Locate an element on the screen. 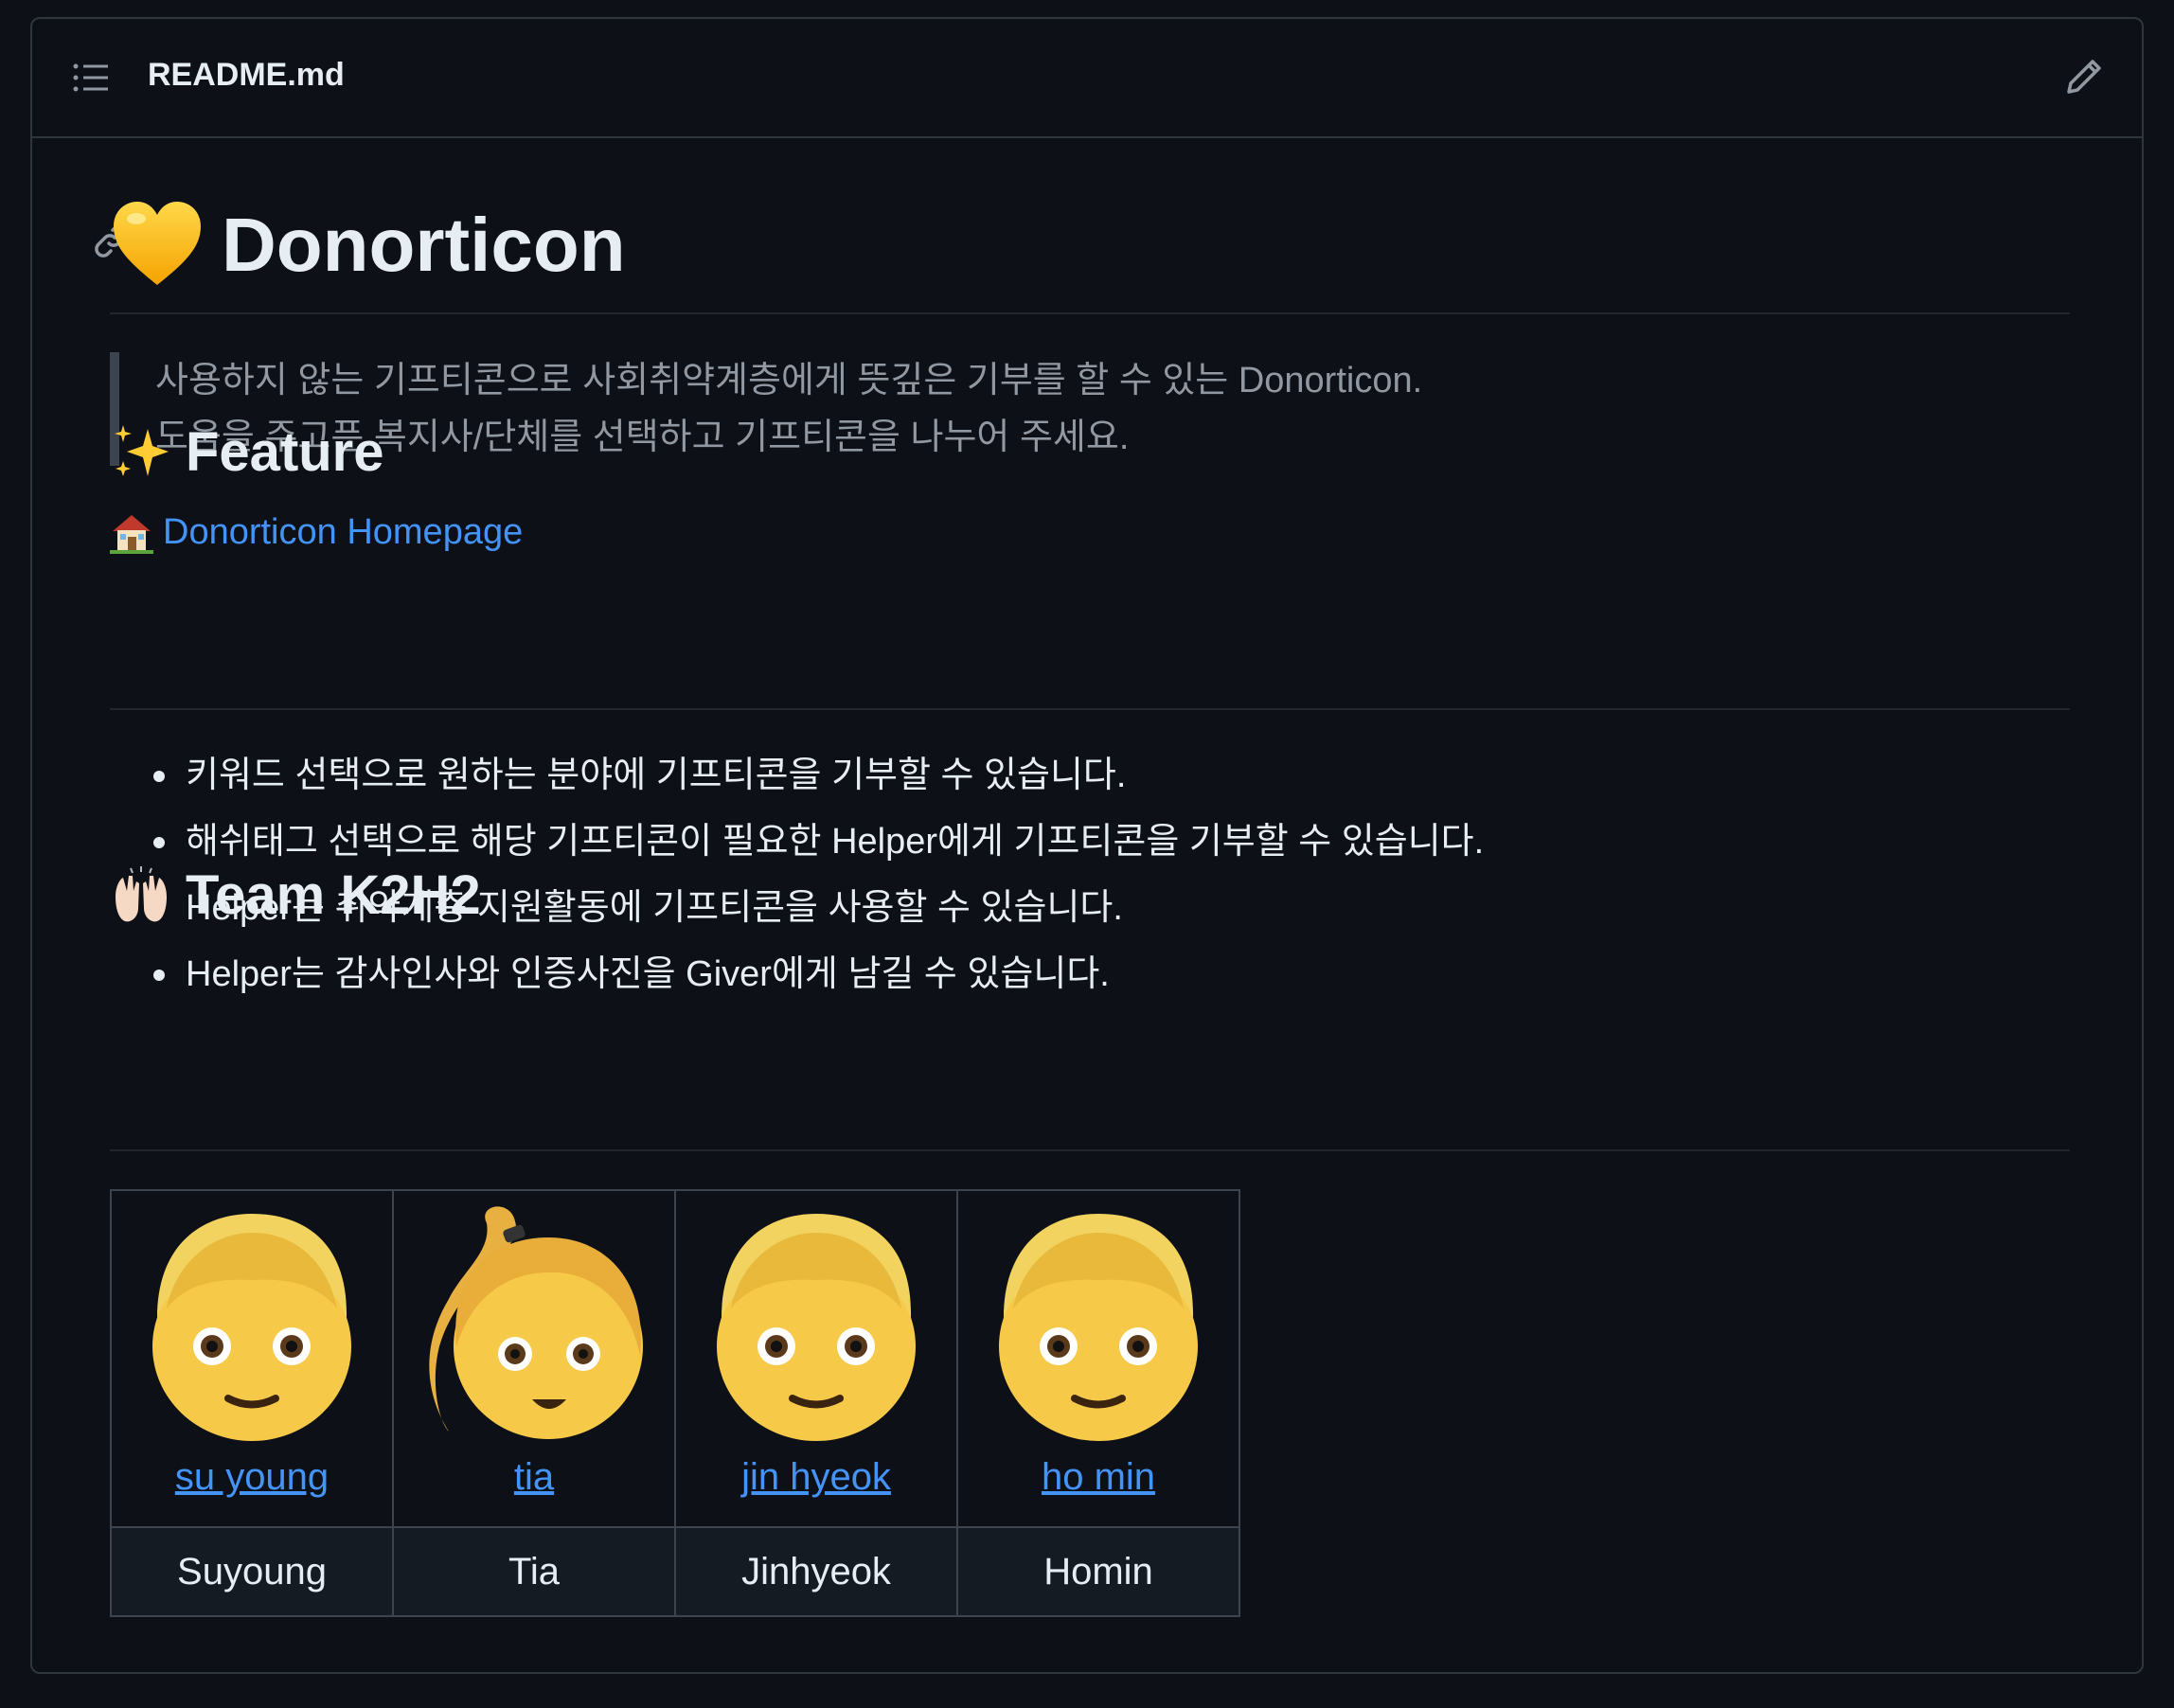 The height and width of the screenshot is (1708, 2174). pencil-icon is located at coordinates (2084, 77).